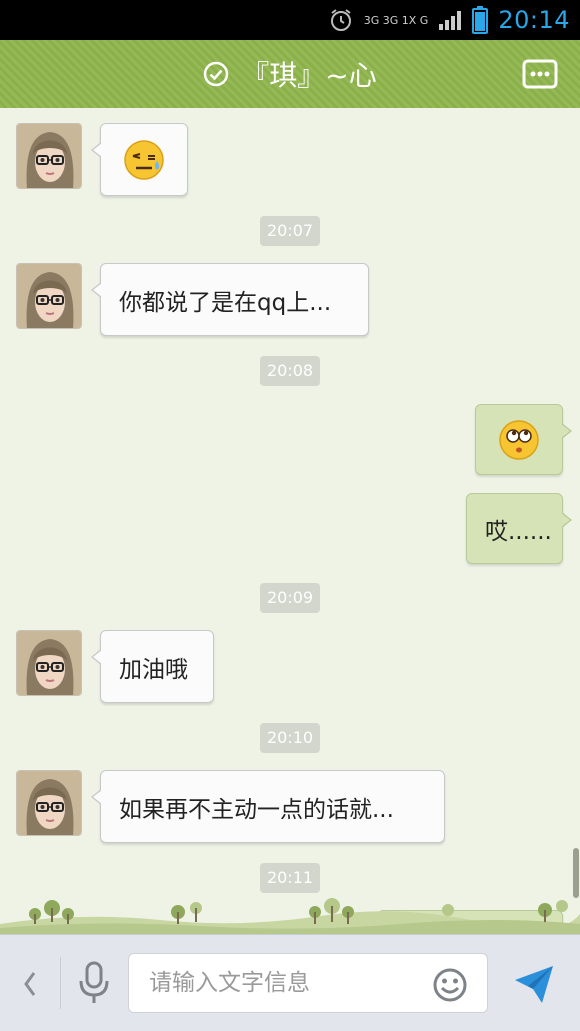 This screenshot has height=1031, width=580. What do you see at coordinates (60, 983) in the screenshot?
I see `divider` at bounding box center [60, 983].